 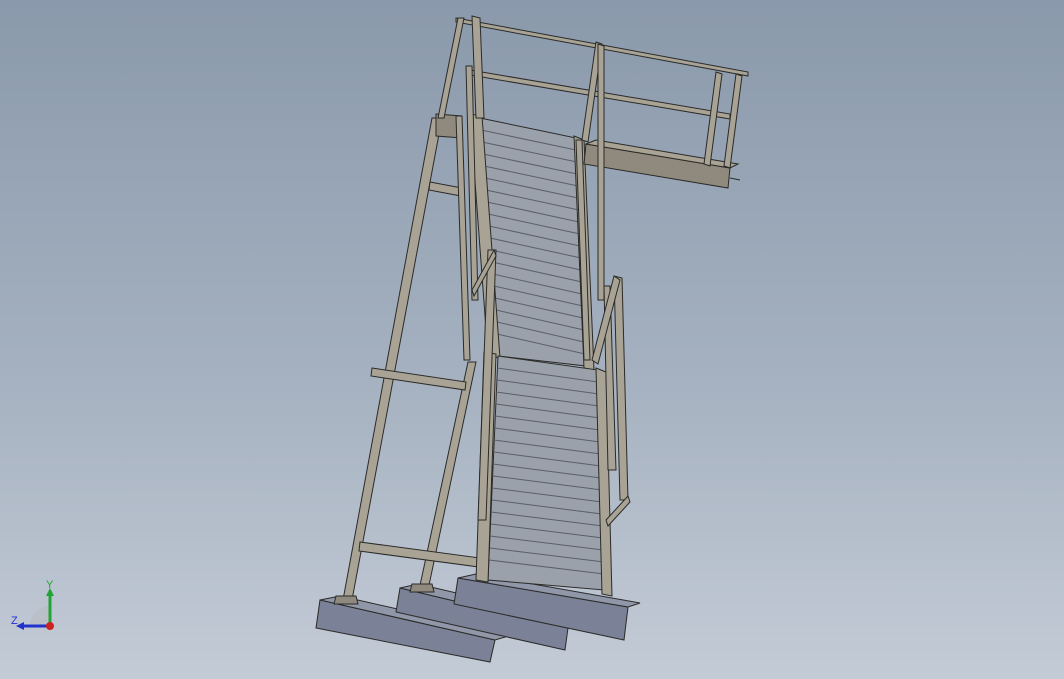 I want to click on z-axis-label: Z, so click(x=14, y=621).